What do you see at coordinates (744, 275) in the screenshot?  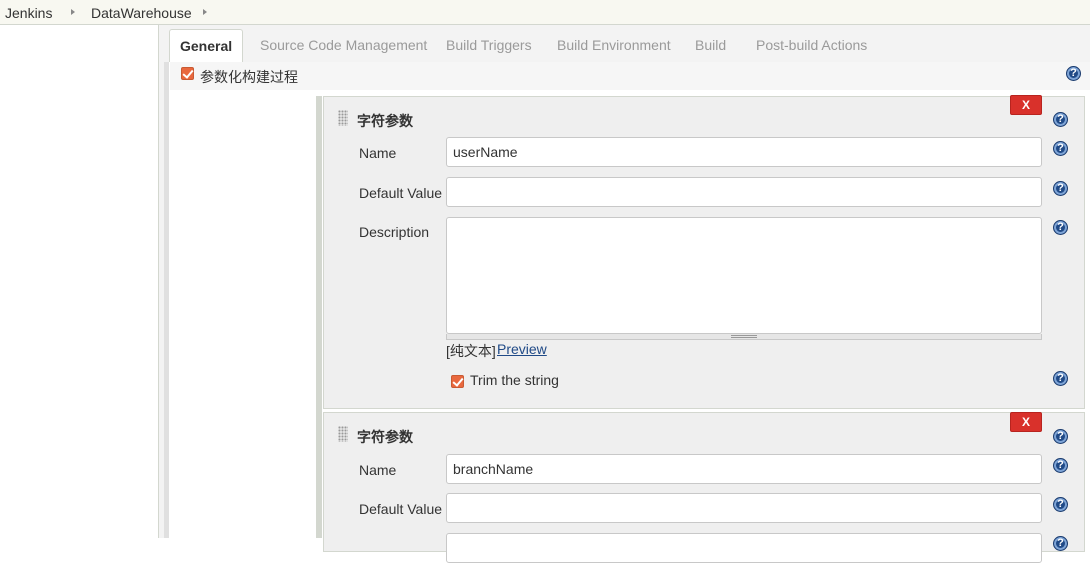 I see `description-textarea` at bounding box center [744, 275].